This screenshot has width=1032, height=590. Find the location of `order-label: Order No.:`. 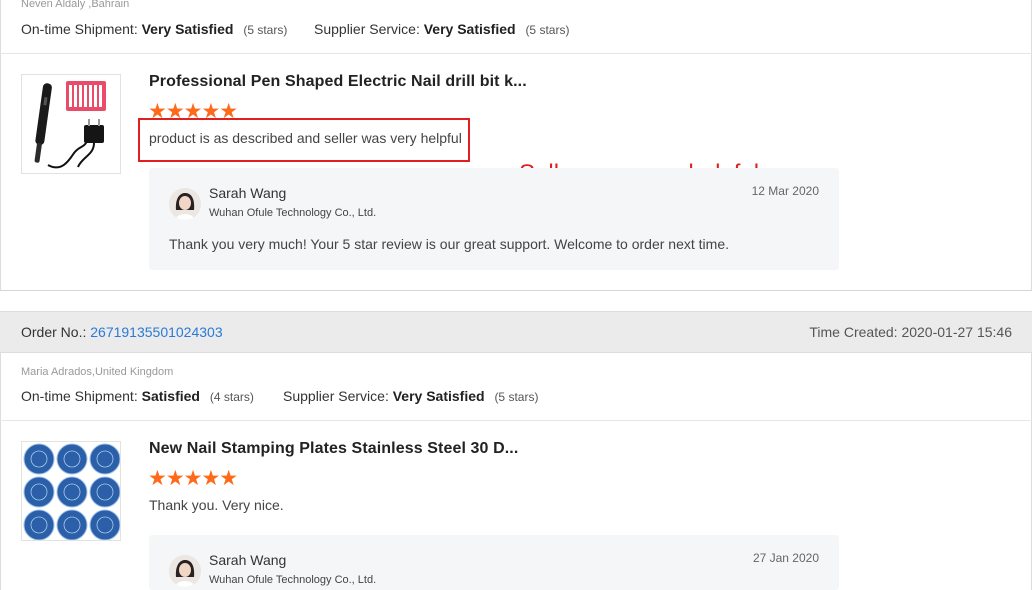

order-label: Order No.: is located at coordinates (54, 332).